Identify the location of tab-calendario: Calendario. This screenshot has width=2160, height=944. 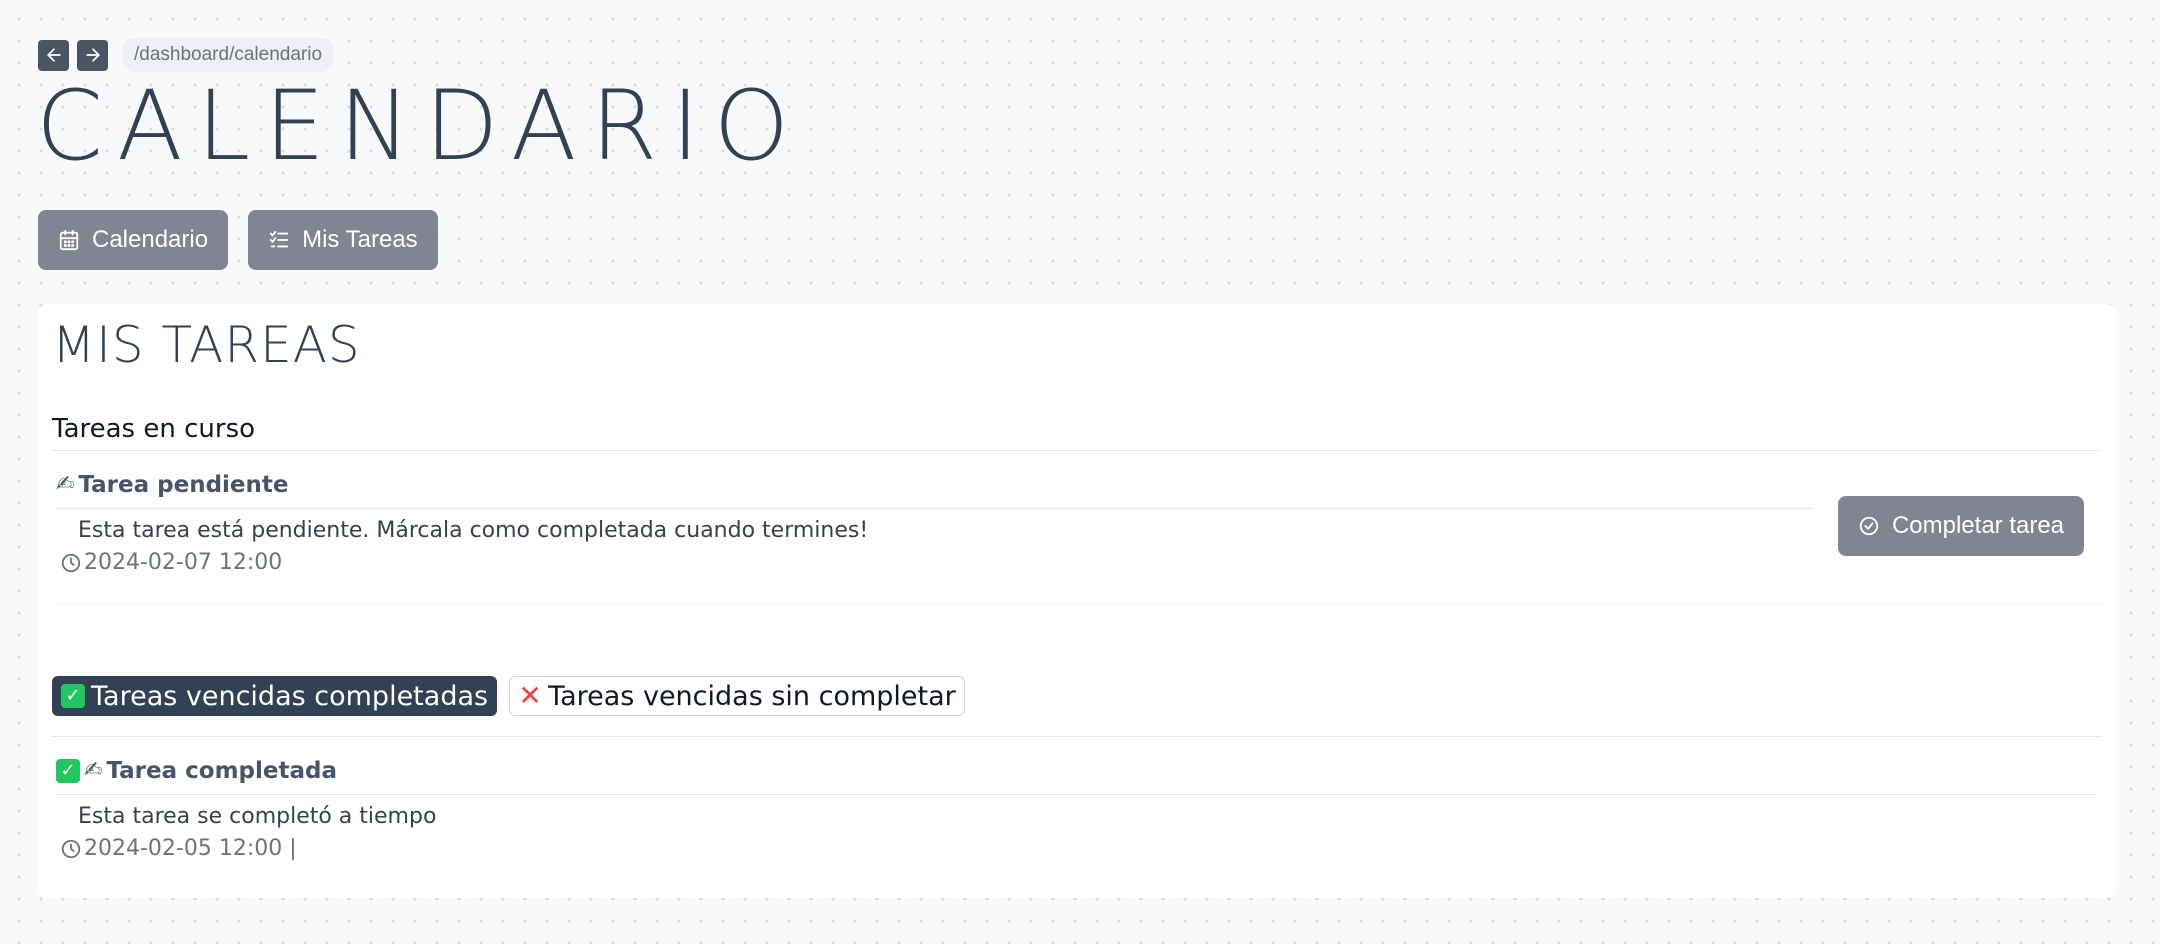
(133, 240).